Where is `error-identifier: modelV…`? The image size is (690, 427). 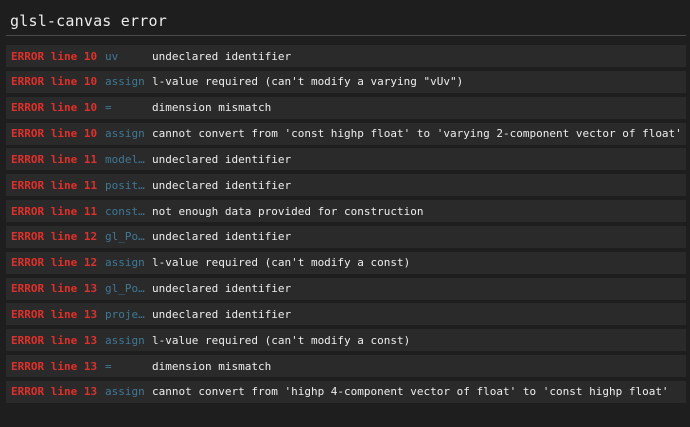
error-identifier: modelV… is located at coordinates (125, 159).